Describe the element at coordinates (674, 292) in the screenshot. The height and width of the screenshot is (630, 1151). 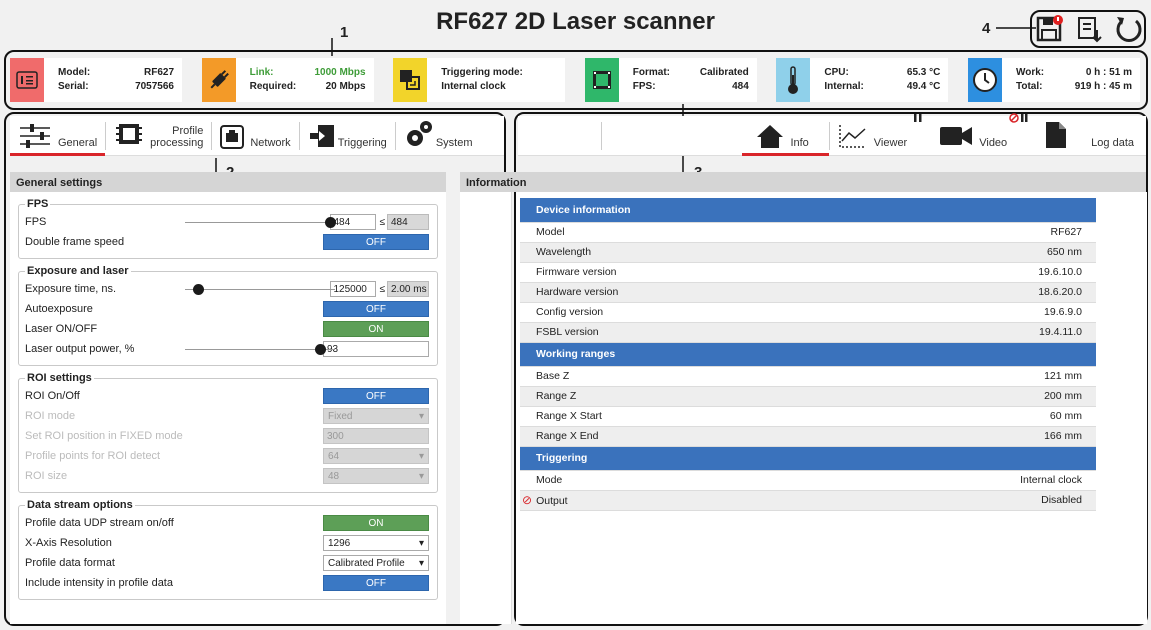
I see `device-key: Hardware version` at that location.